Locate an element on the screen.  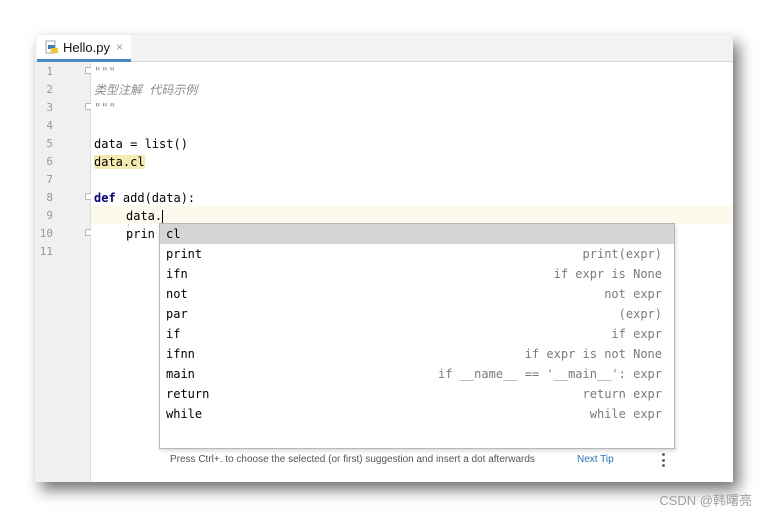
completion-tail: not expr is located at coordinates (633, 294).